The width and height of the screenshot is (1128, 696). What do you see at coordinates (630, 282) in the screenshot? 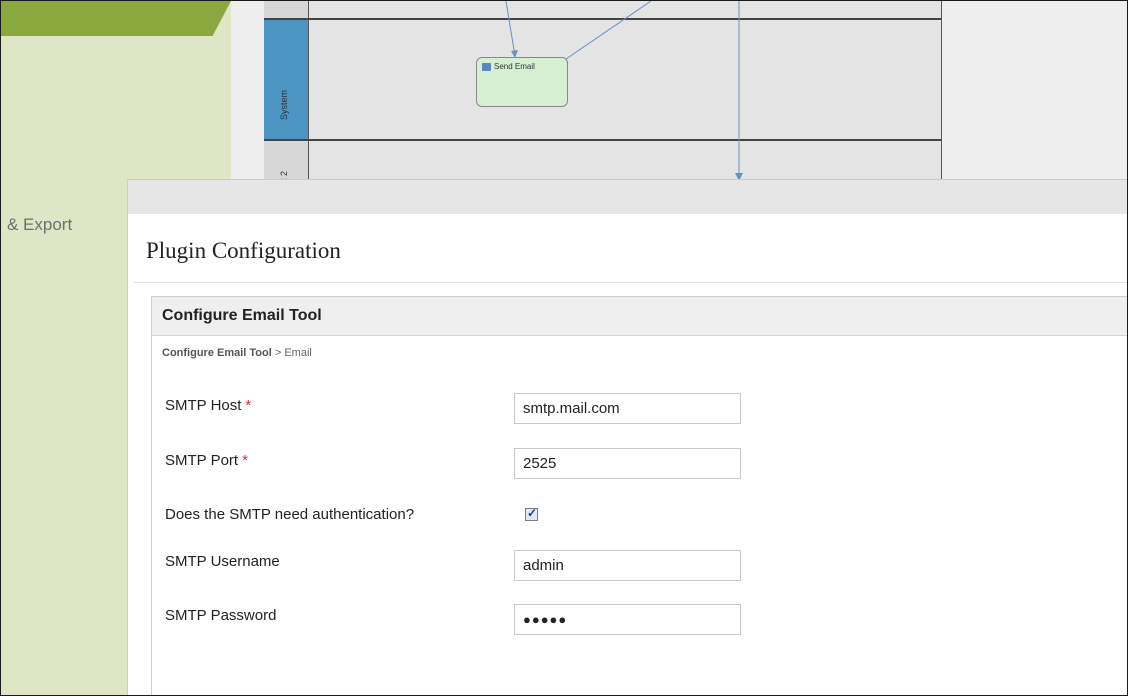
I see `divider` at bounding box center [630, 282].